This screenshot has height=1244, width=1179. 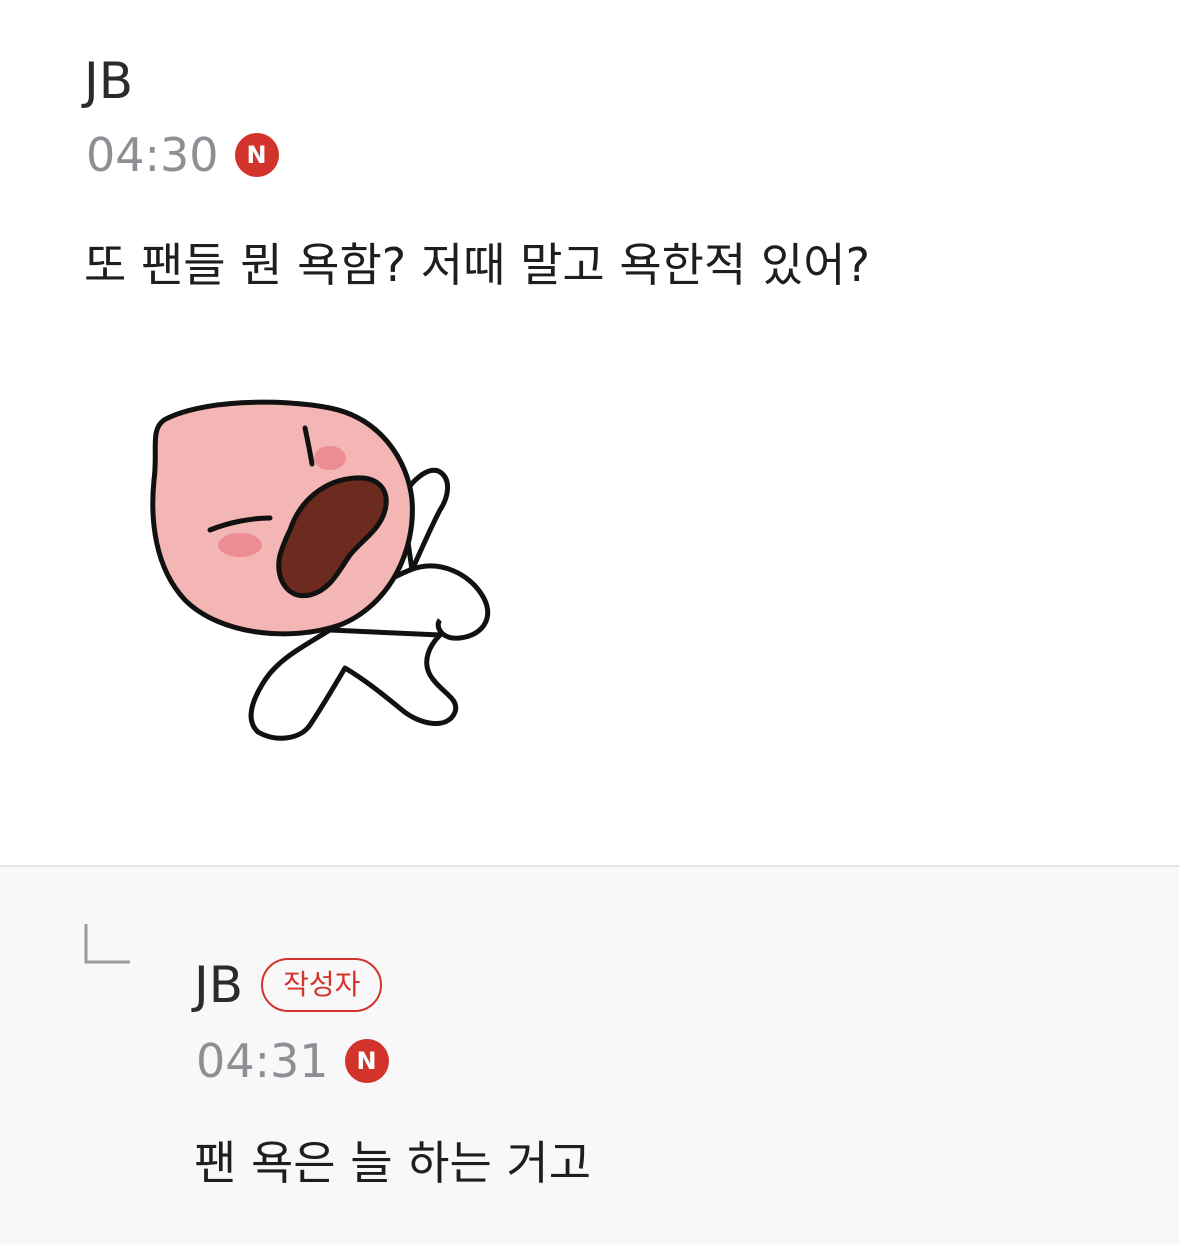 What do you see at coordinates (152, 155) in the screenshot?
I see `comment-time: 04:30` at bounding box center [152, 155].